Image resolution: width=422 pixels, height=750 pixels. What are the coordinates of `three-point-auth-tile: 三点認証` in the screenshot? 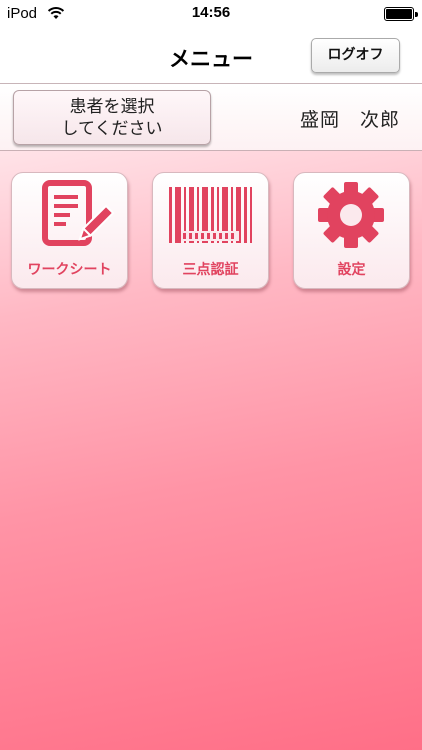 It's located at (210, 230).